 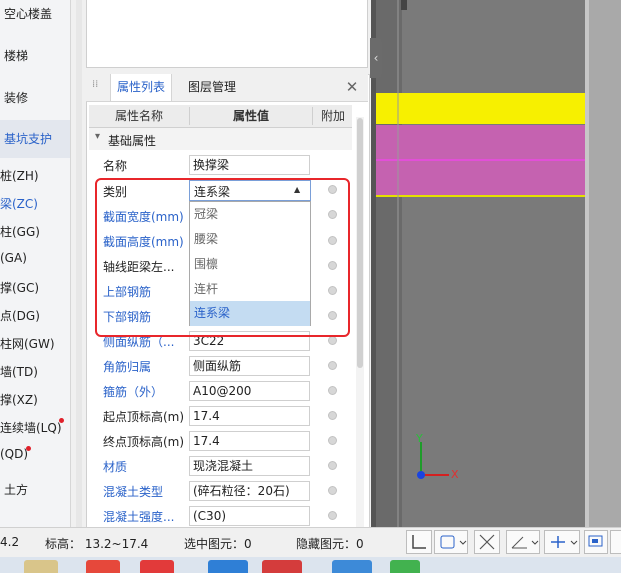 I want to click on prop-label-name: 名称, so click(x=115, y=166).